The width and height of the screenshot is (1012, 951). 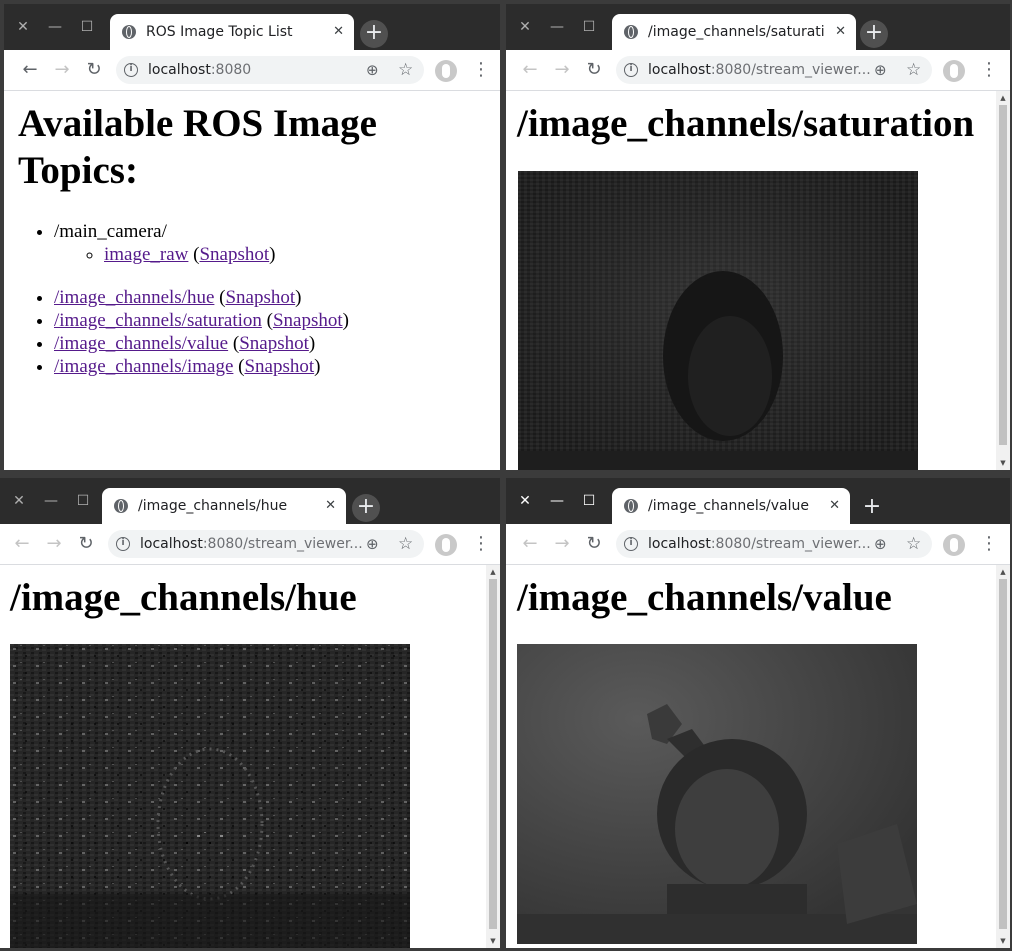 What do you see at coordinates (734, 32) in the screenshot?
I see `tab-saturation: /image_channels/saturati ✕` at bounding box center [734, 32].